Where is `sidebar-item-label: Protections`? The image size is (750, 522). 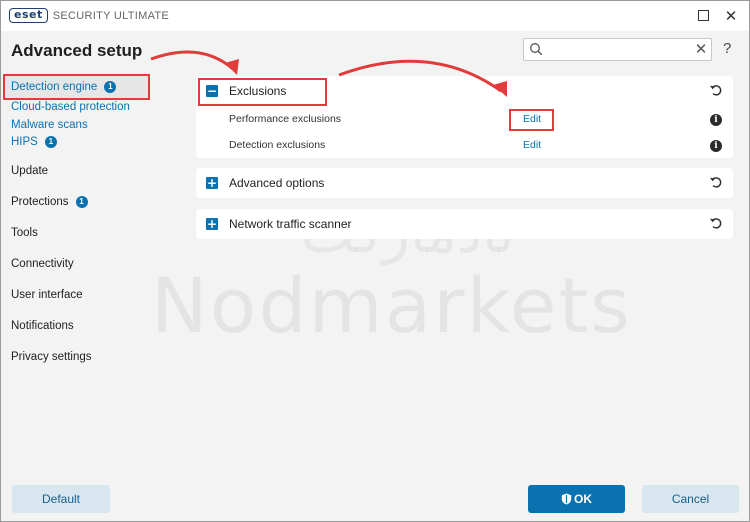
sidebar-item-label: Protections is located at coordinates (40, 202).